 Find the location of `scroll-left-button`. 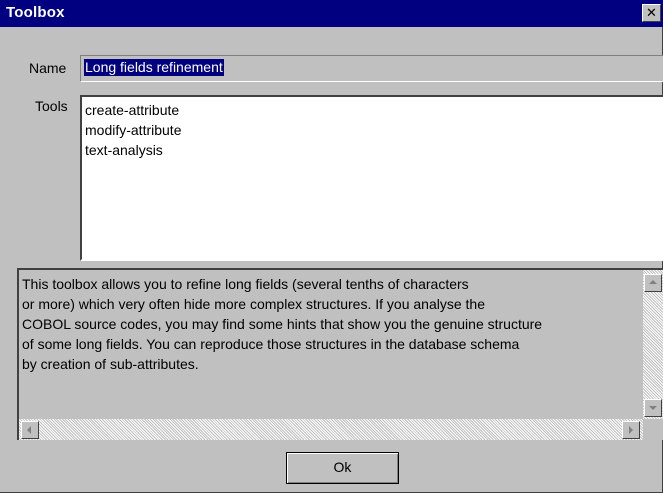

scroll-left-button is located at coordinates (30, 430).